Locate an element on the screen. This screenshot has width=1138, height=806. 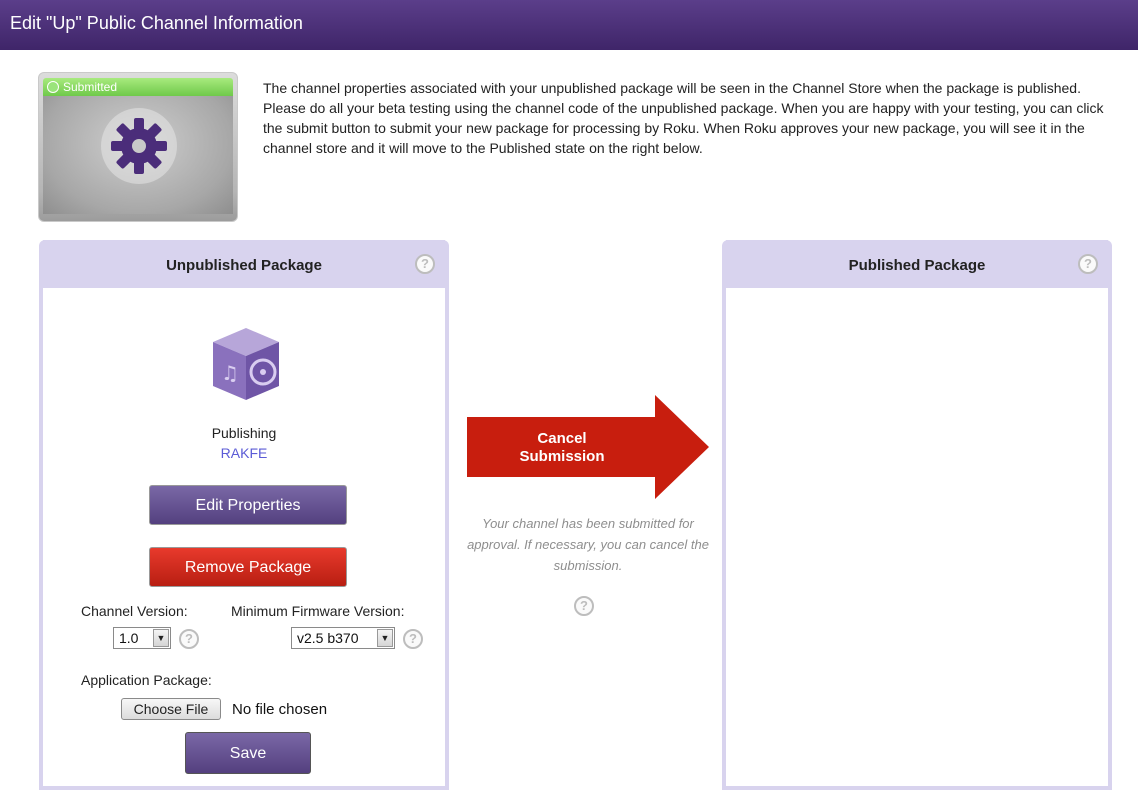
file-status-text: No file chosen is located at coordinates (280, 709).